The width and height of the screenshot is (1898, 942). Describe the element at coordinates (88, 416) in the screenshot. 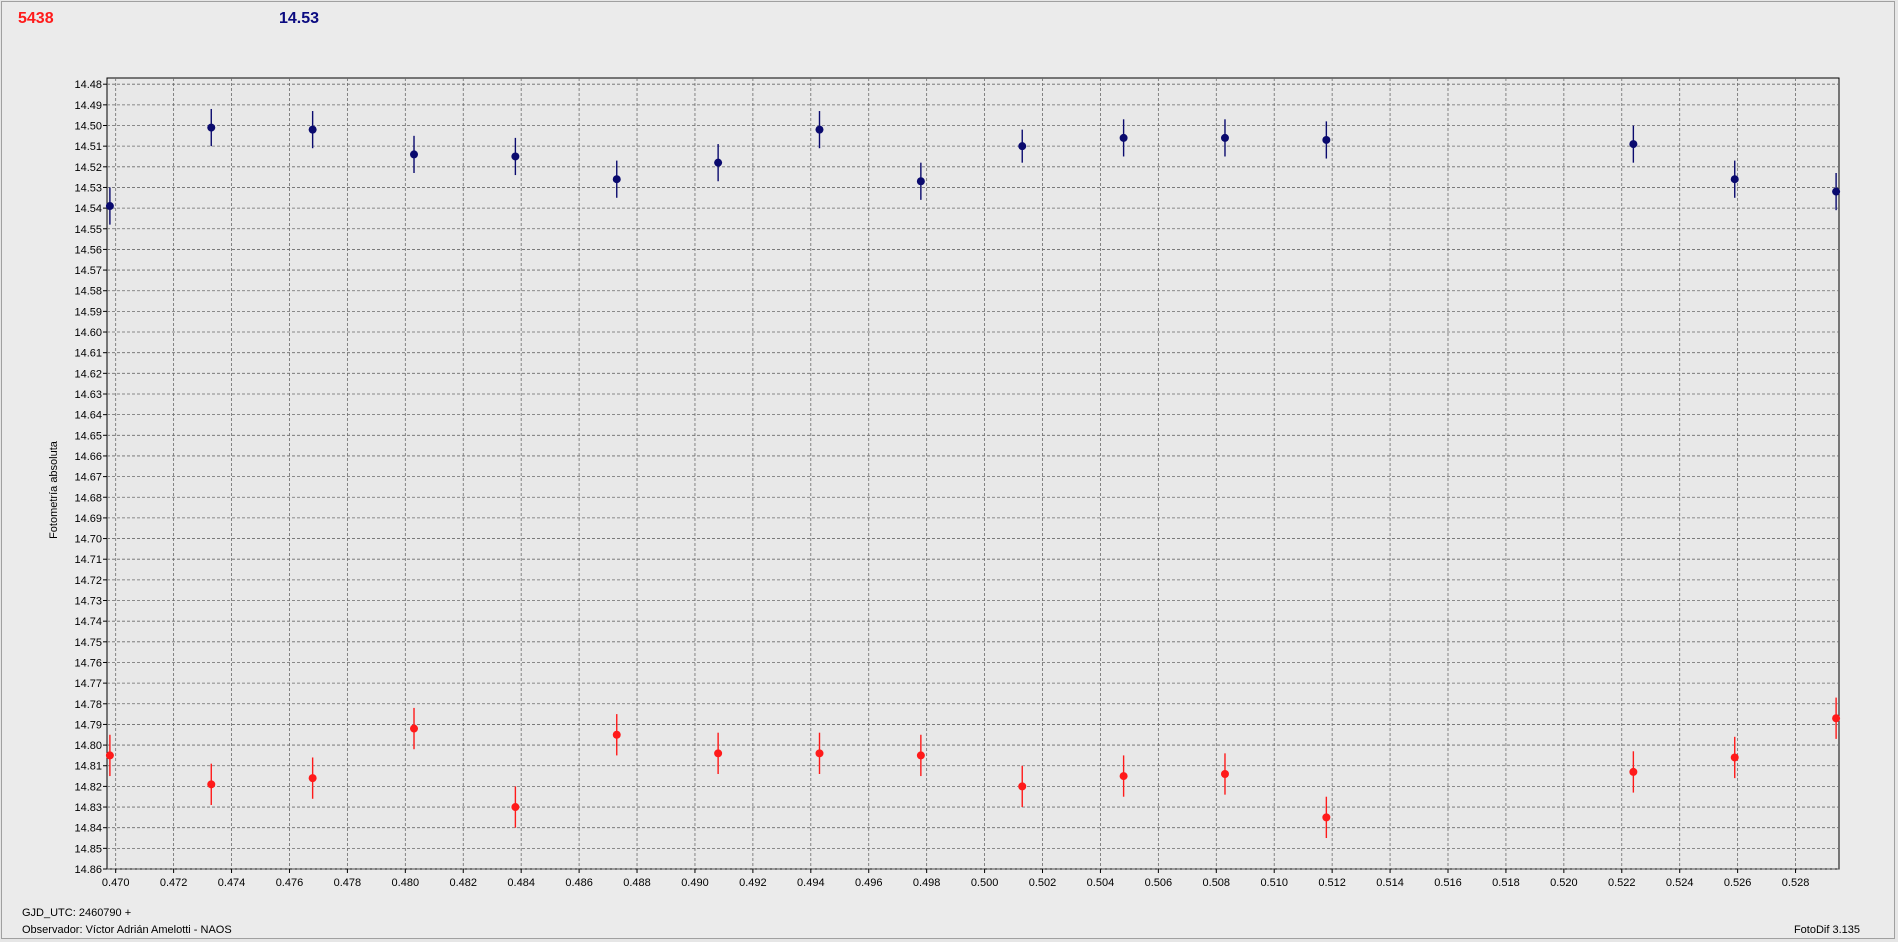

I see `y-tick-label: 14.64` at that location.